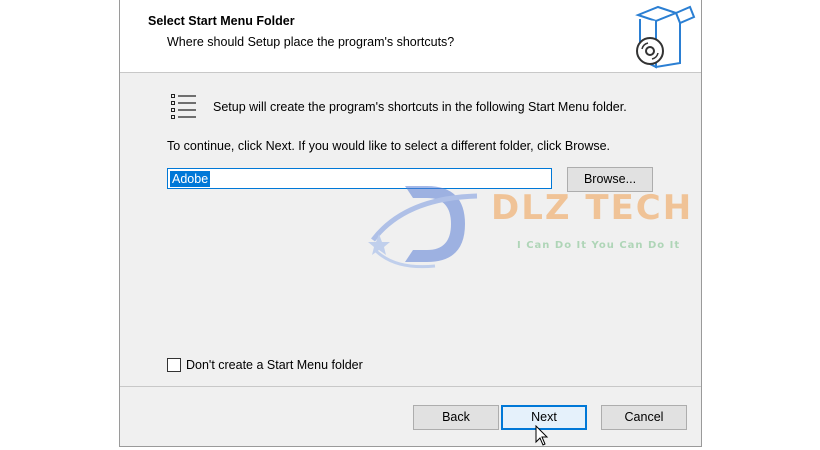  What do you see at coordinates (456, 417) in the screenshot?
I see `back-button: Back` at bounding box center [456, 417].